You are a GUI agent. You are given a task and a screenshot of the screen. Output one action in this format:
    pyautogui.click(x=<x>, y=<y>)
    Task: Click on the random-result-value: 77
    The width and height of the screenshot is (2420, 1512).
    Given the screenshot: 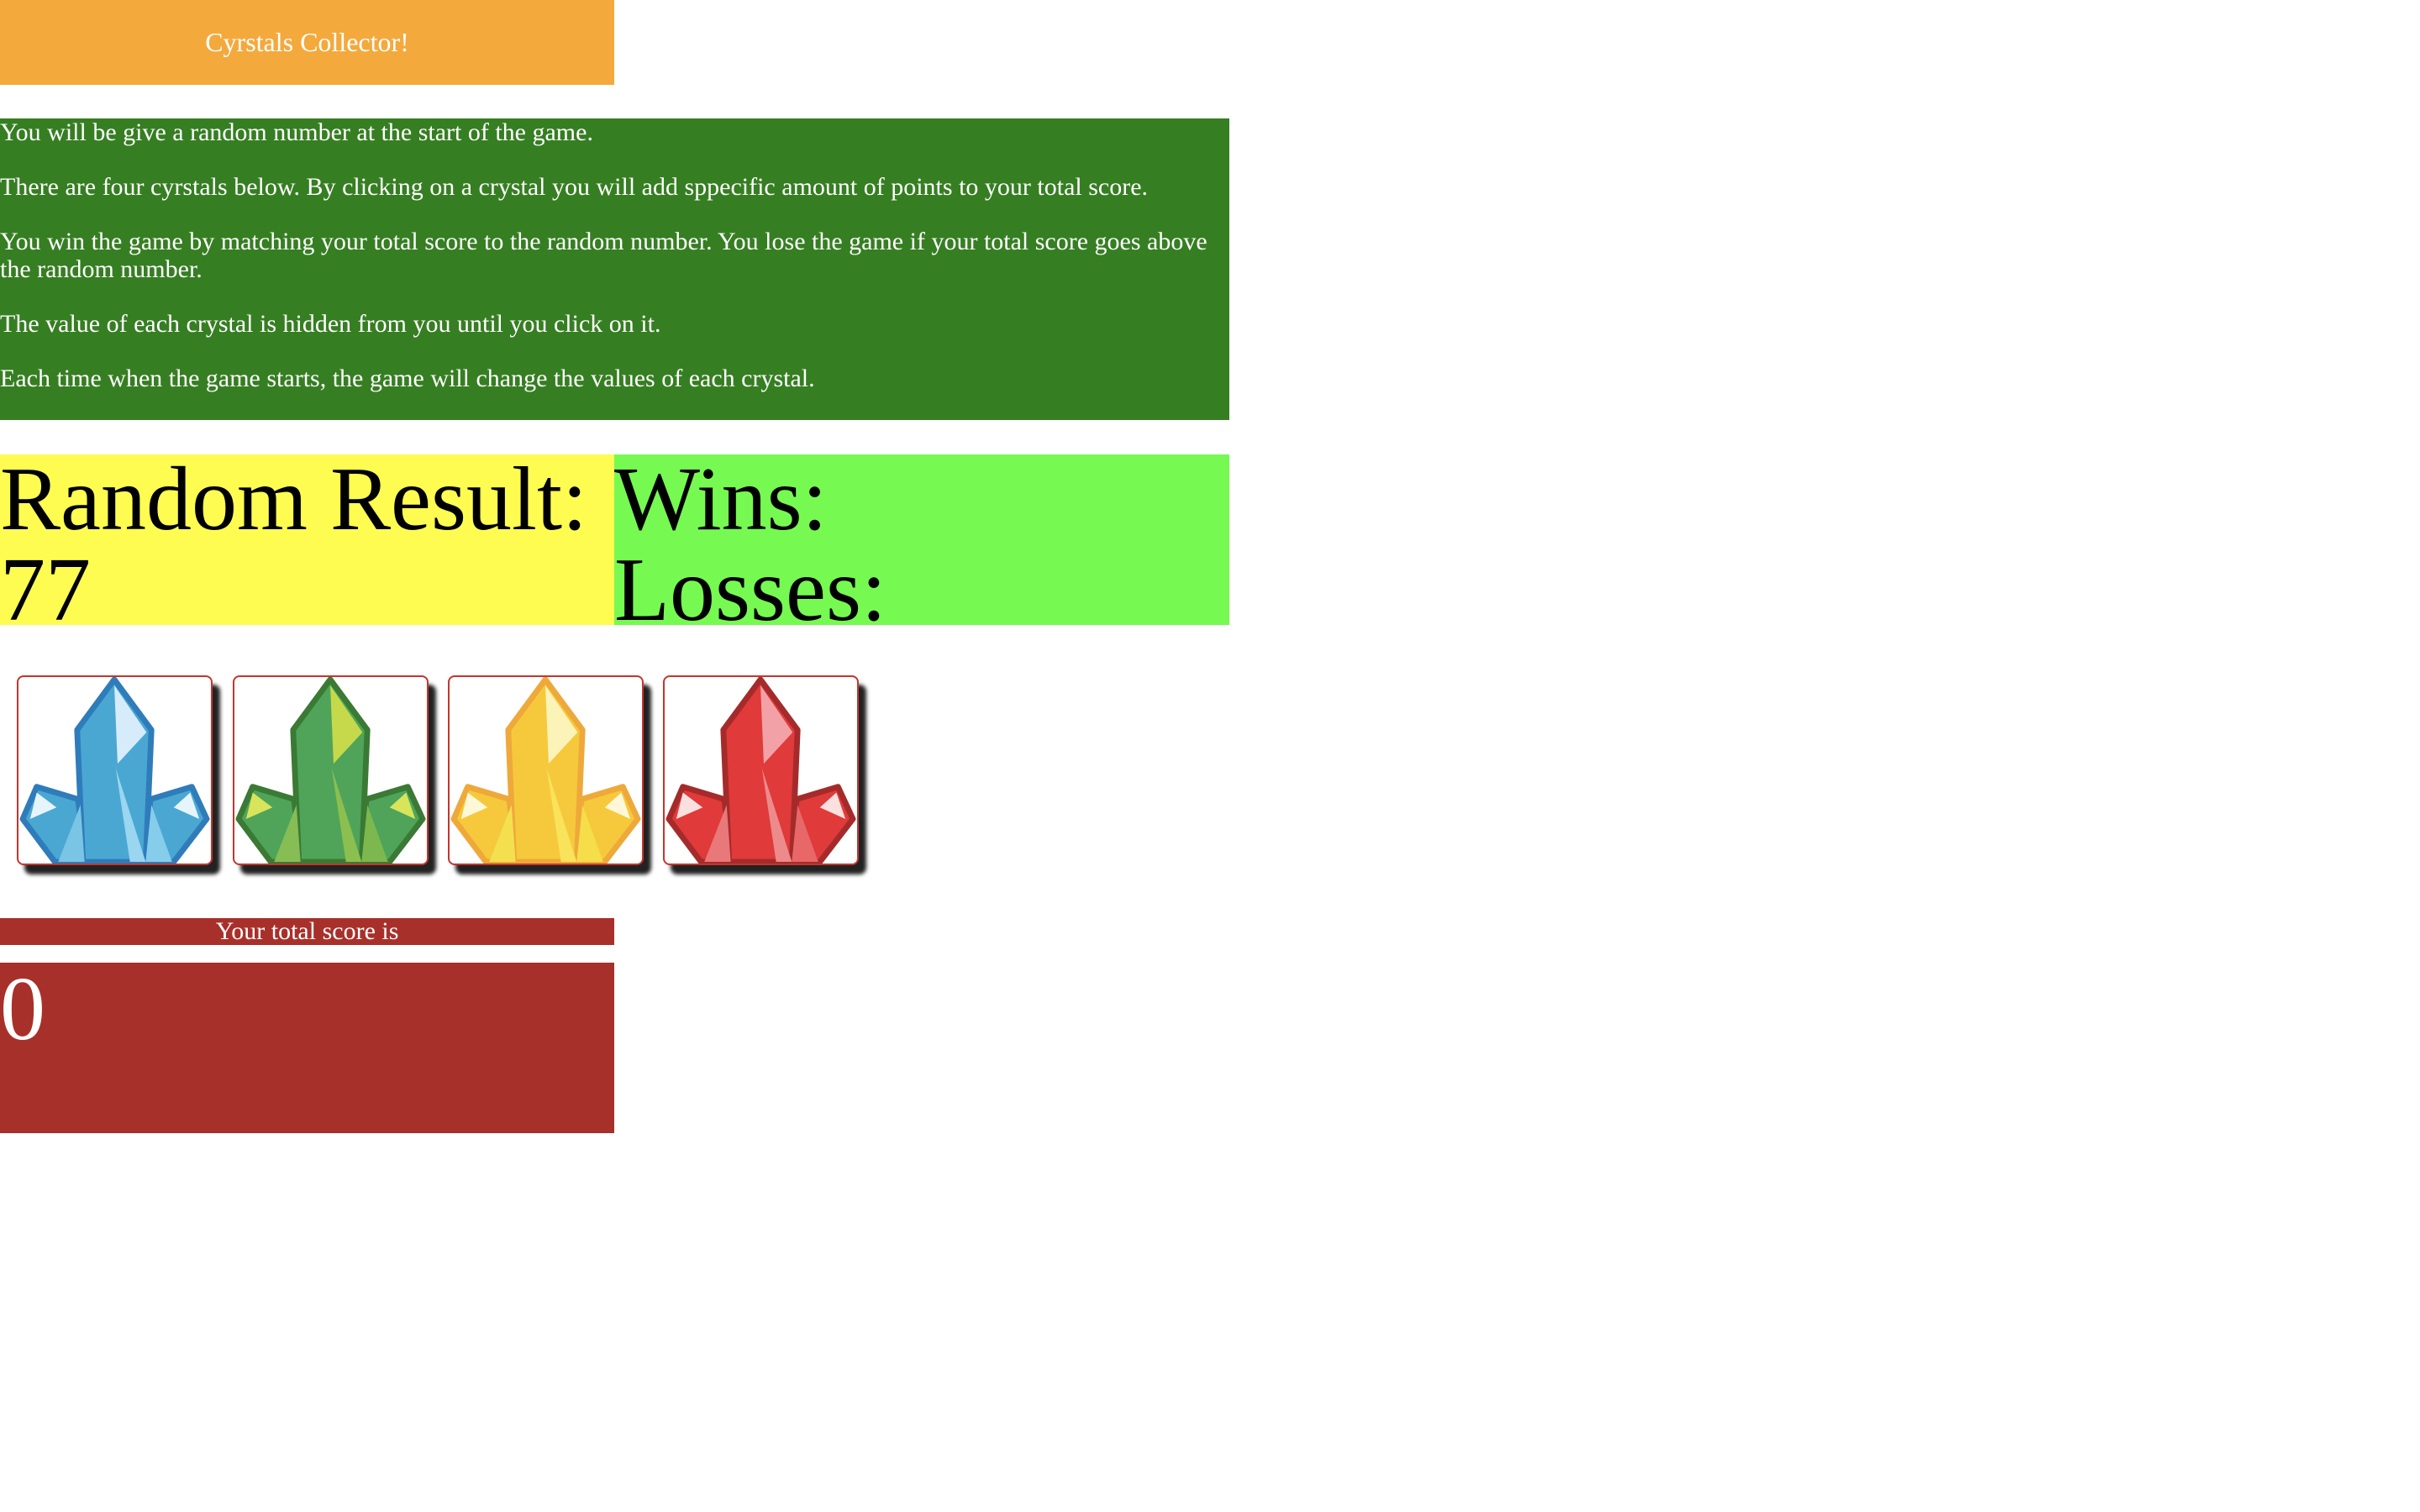 What is the action you would take?
    pyautogui.click(x=45, y=583)
    